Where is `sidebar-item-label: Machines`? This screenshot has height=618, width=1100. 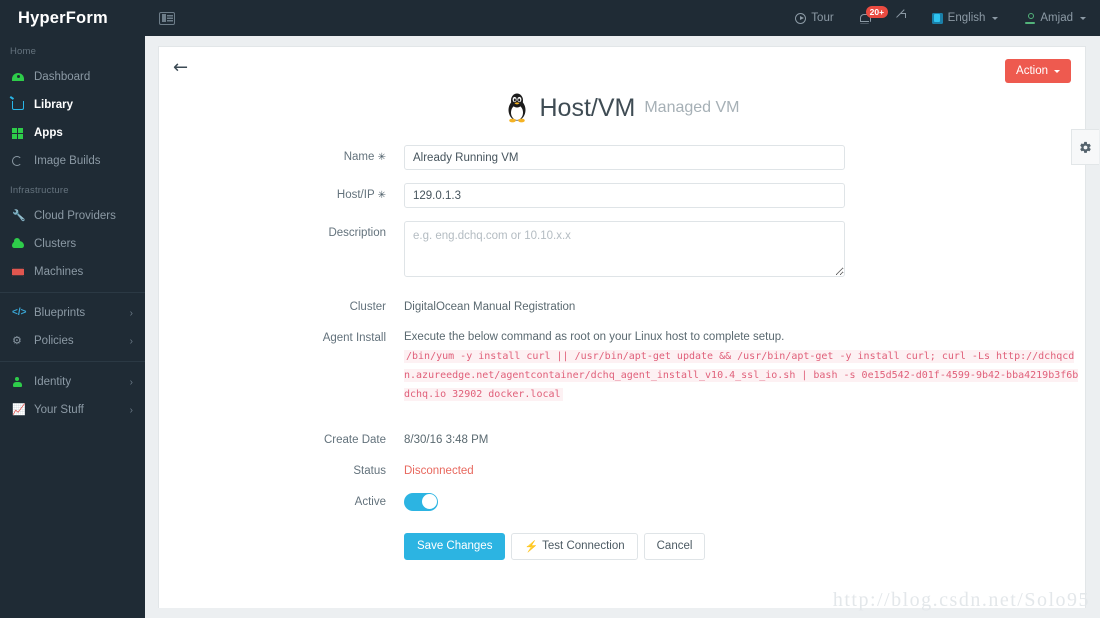
sidebar-item-label: Machines is located at coordinates (59, 272).